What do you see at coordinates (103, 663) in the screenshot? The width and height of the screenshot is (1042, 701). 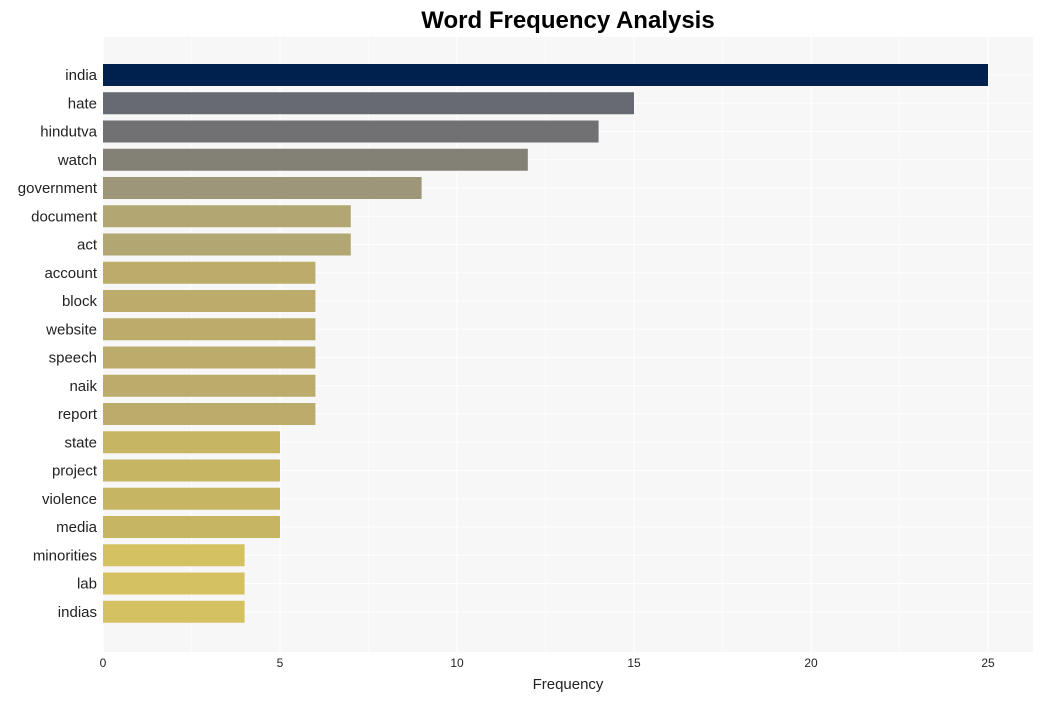 I see `x-tick-label: 0` at bounding box center [103, 663].